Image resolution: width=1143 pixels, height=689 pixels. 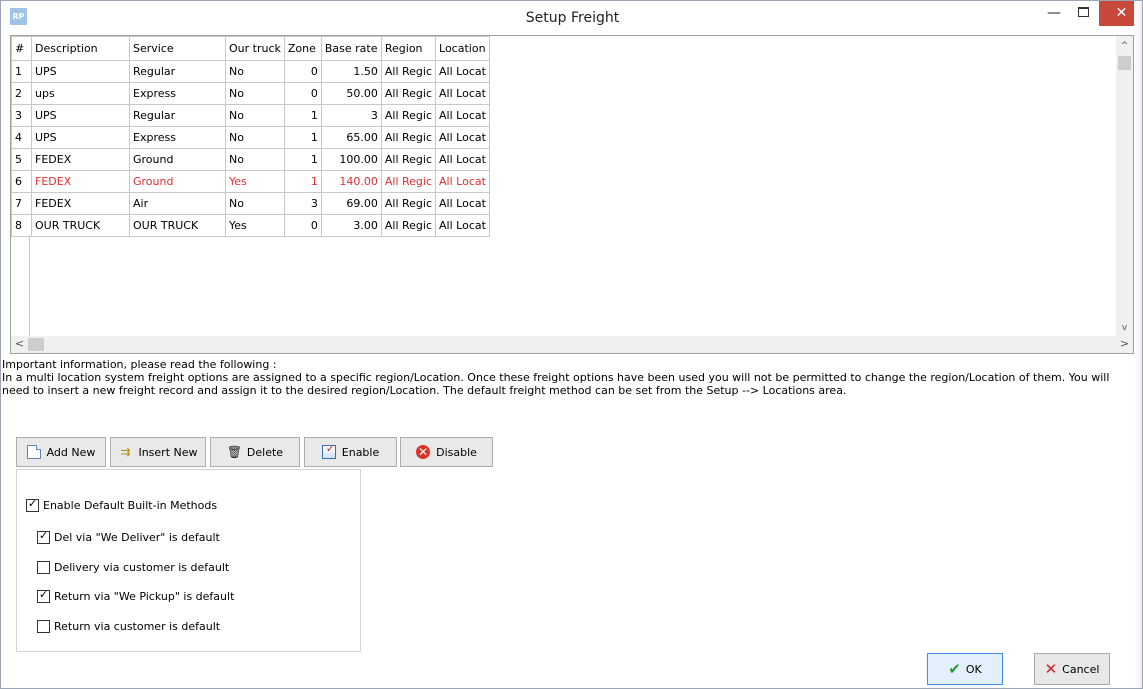 I want to click on column-header-service: Service, so click(x=177, y=48).